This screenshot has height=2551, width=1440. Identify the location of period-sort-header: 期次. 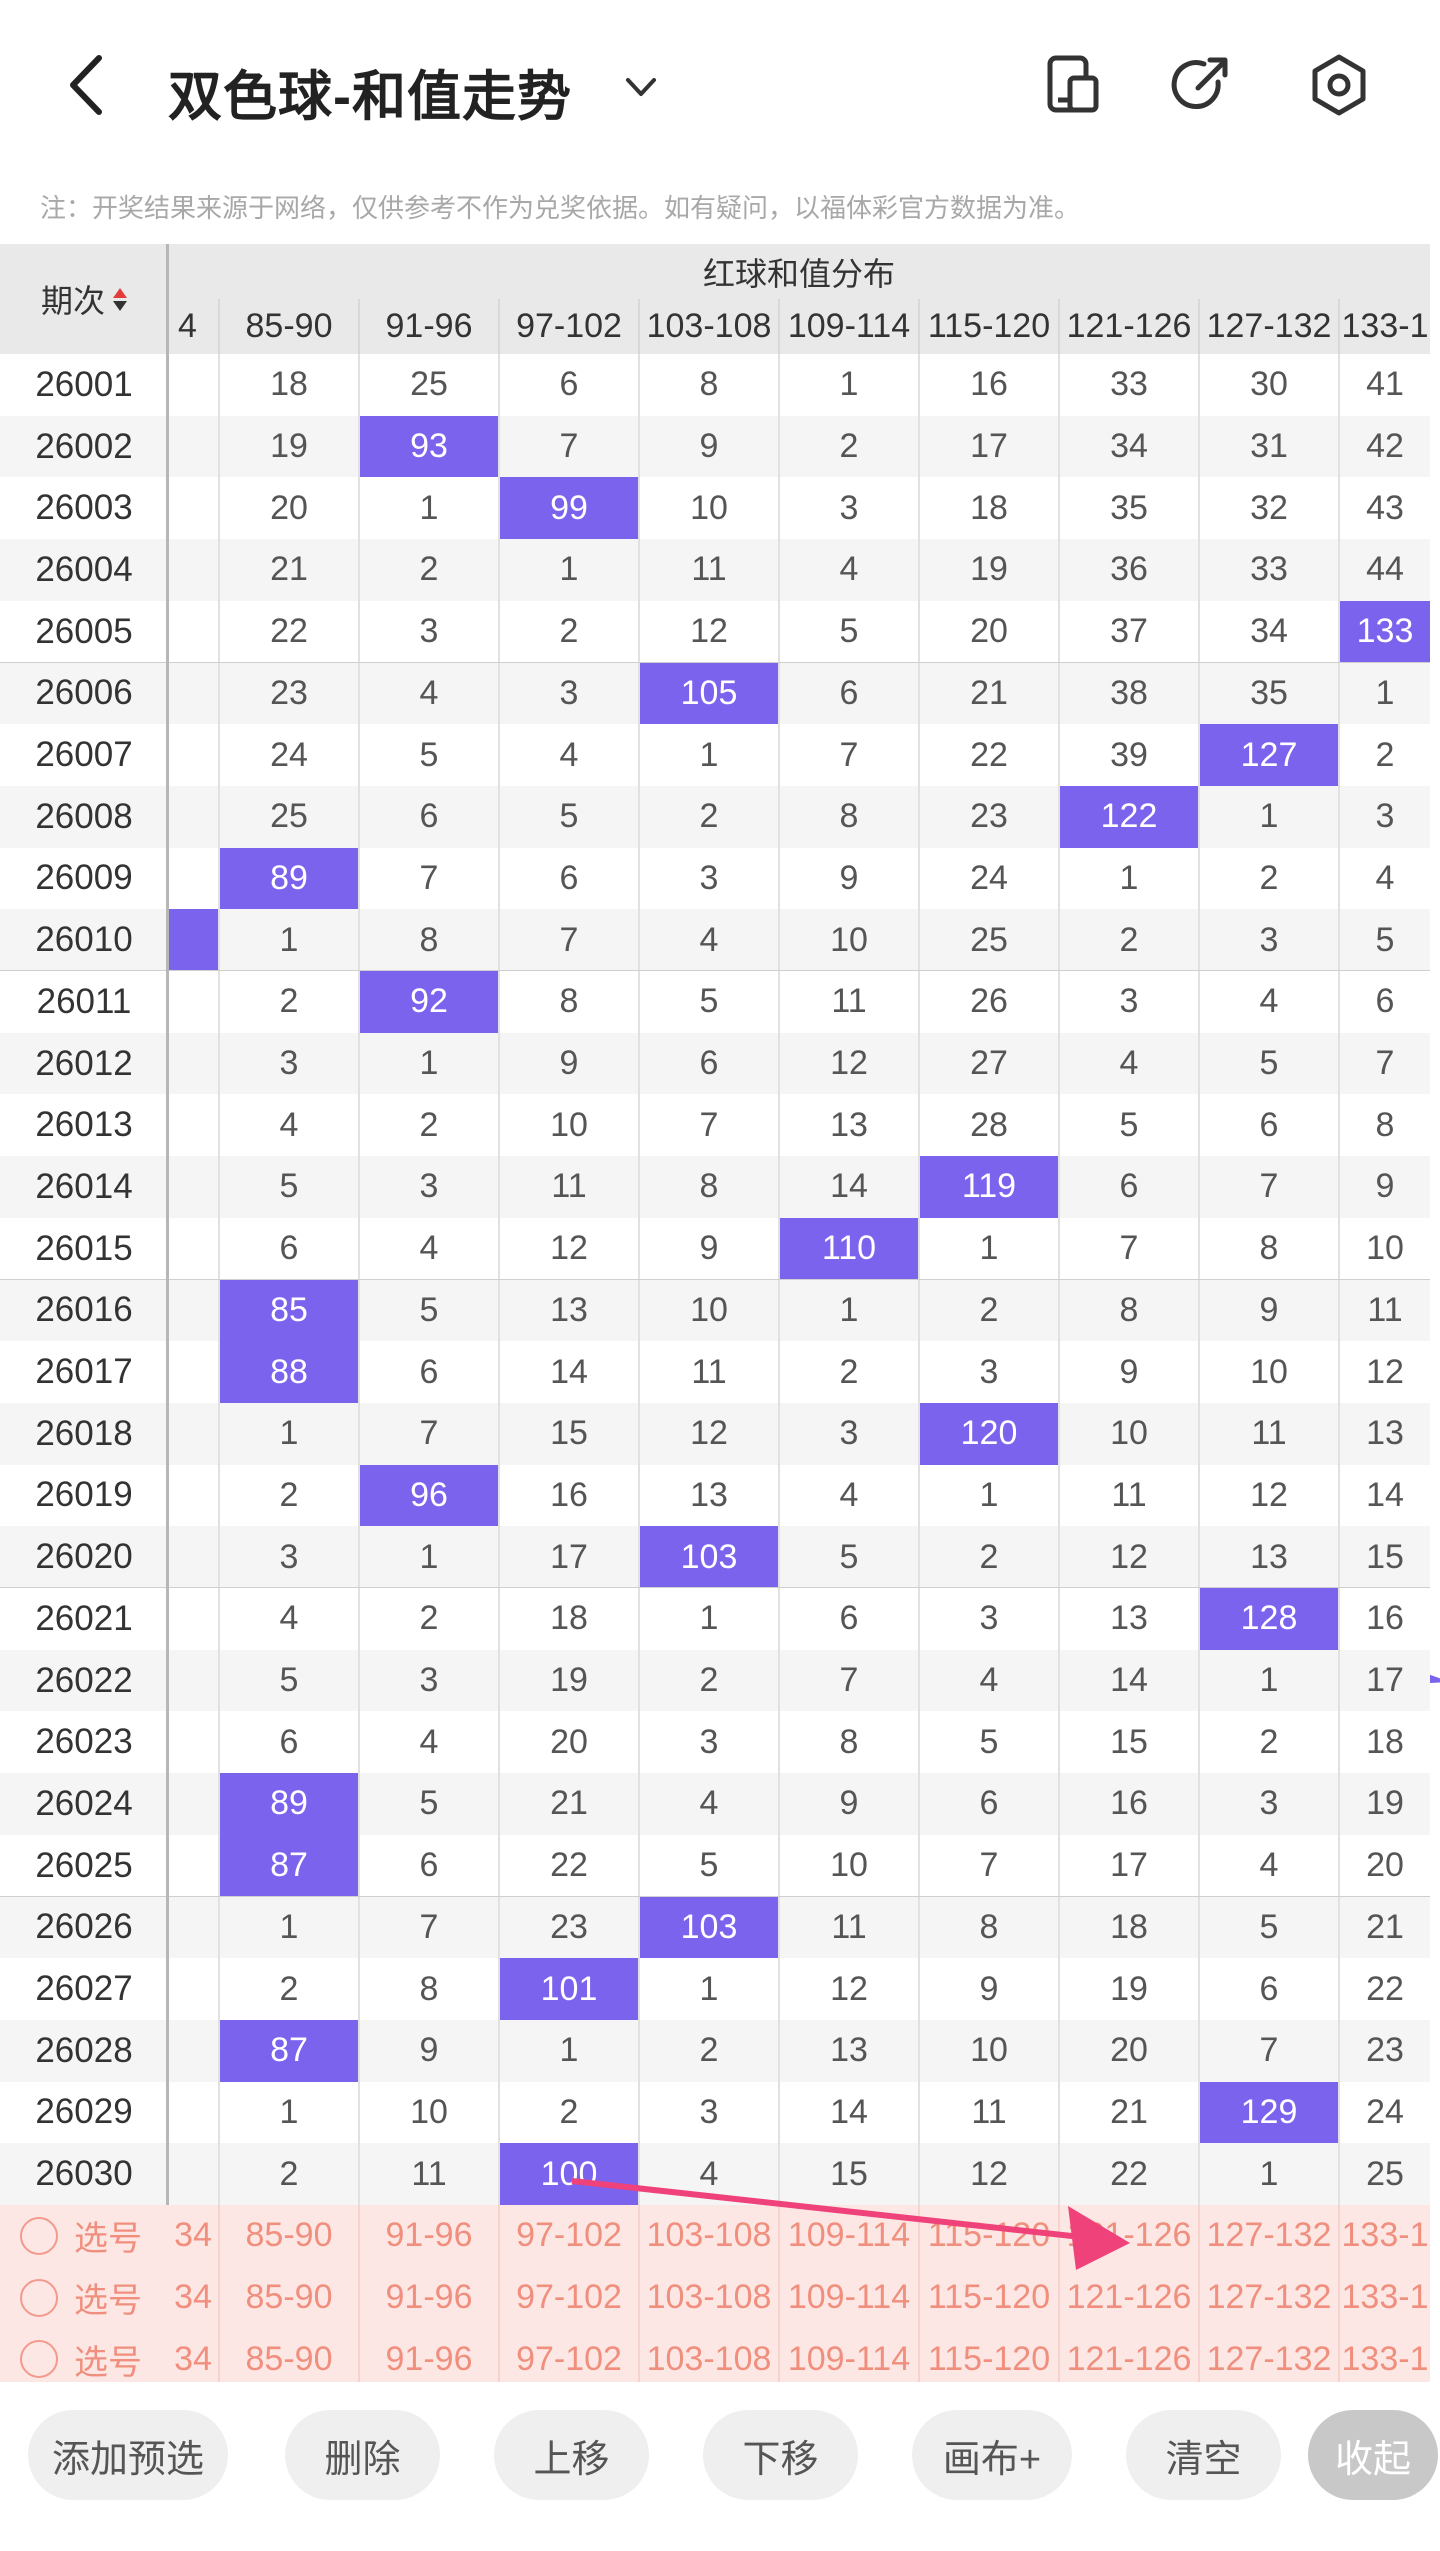
(84, 299).